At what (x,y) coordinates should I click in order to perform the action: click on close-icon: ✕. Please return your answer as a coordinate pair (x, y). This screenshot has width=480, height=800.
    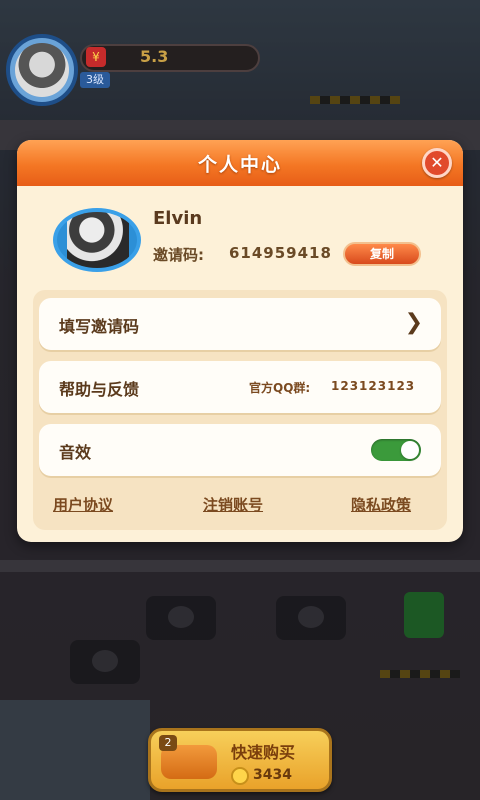
    Looking at the image, I should click on (437, 163).